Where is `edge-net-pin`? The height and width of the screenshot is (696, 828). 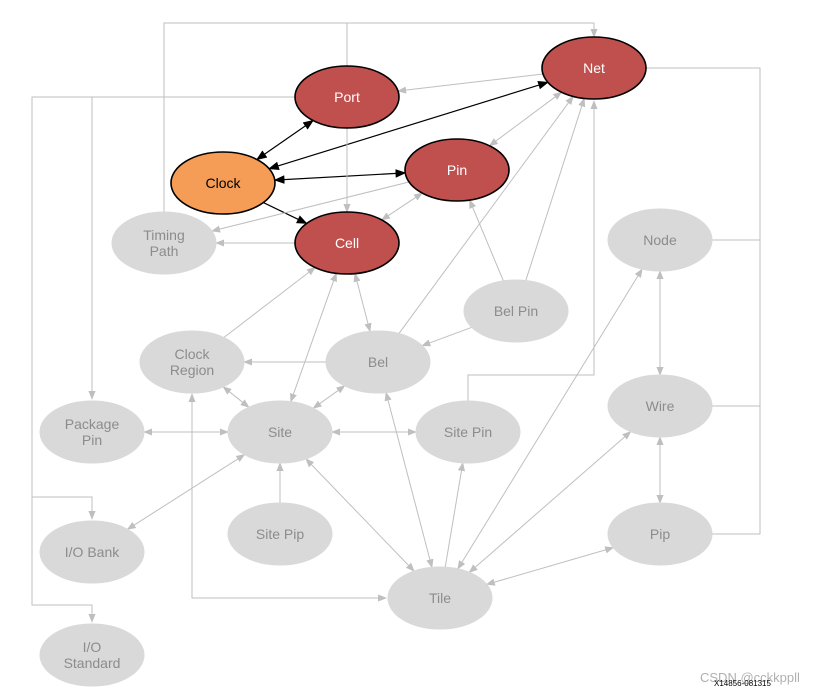
edge-net-pin is located at coordinates (525, 119).